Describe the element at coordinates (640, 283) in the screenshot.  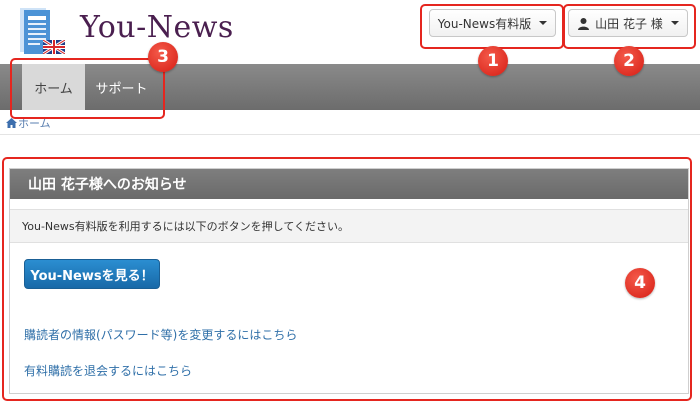
I see `annotation-badge-4: 4` at that location.